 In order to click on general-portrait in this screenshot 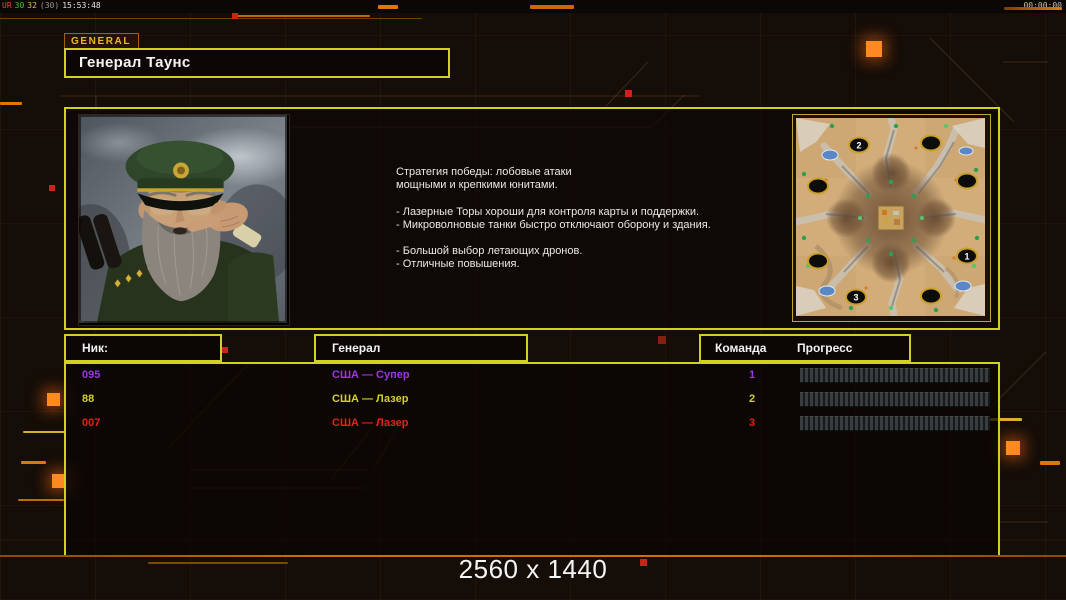, I will do `click(176, 219)`.